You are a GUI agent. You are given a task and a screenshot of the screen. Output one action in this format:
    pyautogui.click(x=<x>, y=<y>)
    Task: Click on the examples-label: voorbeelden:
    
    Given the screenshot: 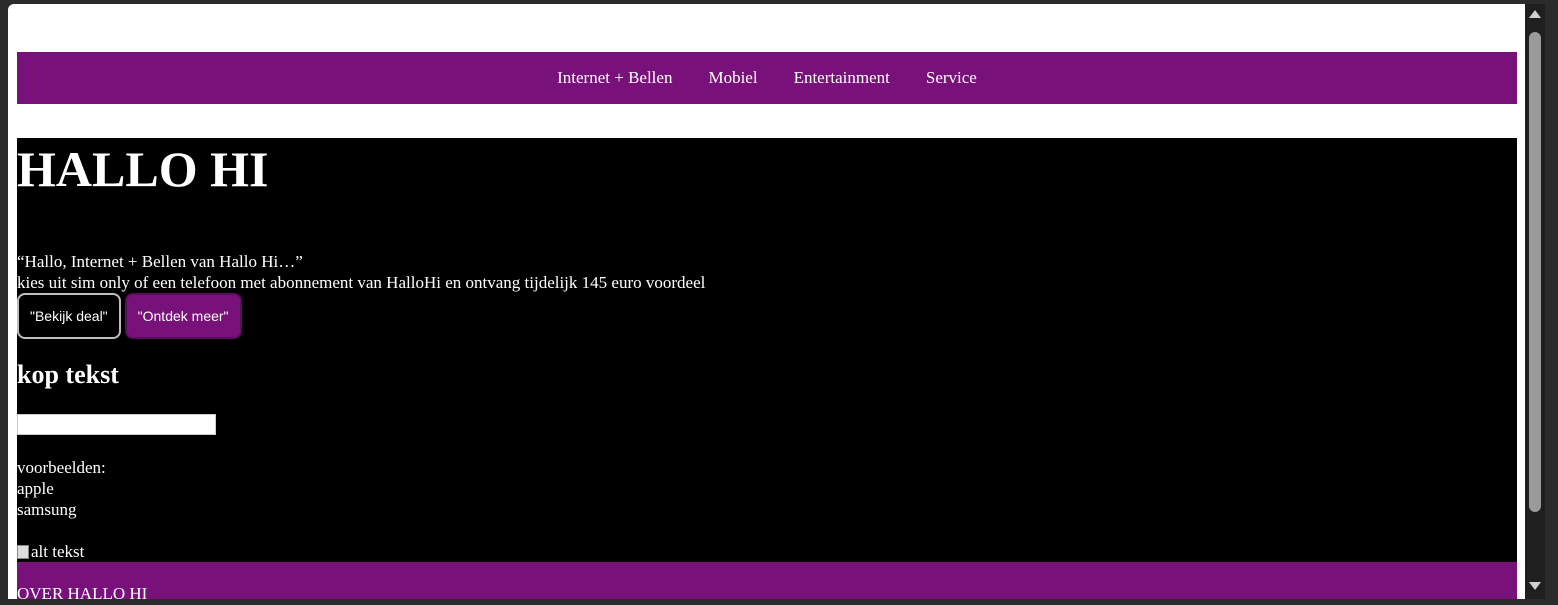 What is the action you would take?
    pyautogui.click(x=61, y=467)
    